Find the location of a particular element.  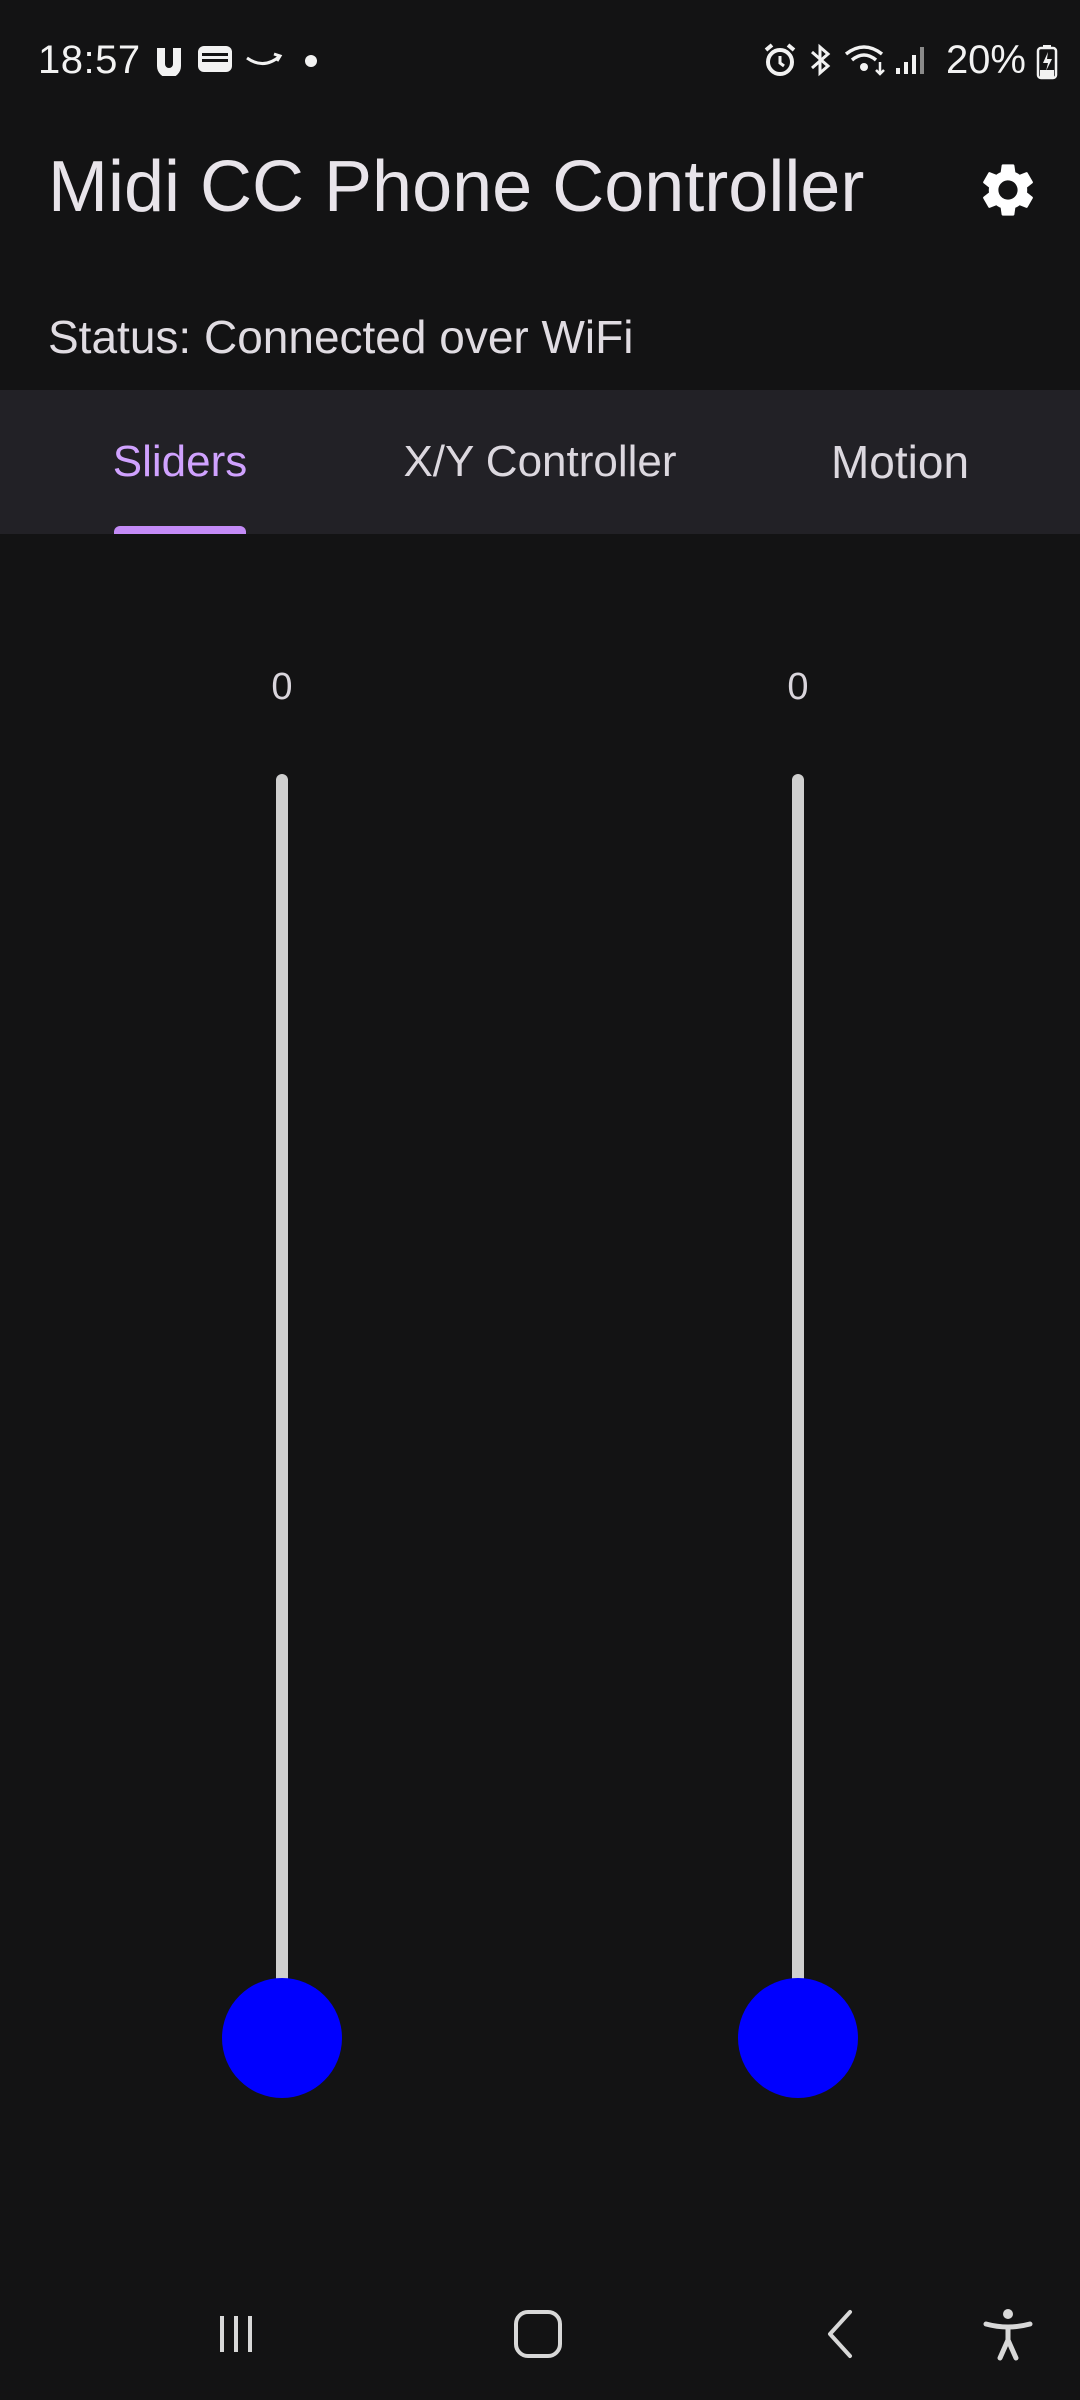

tab-bar: Sliders X/Y Controller Motion is located at coordinates (540, 462).